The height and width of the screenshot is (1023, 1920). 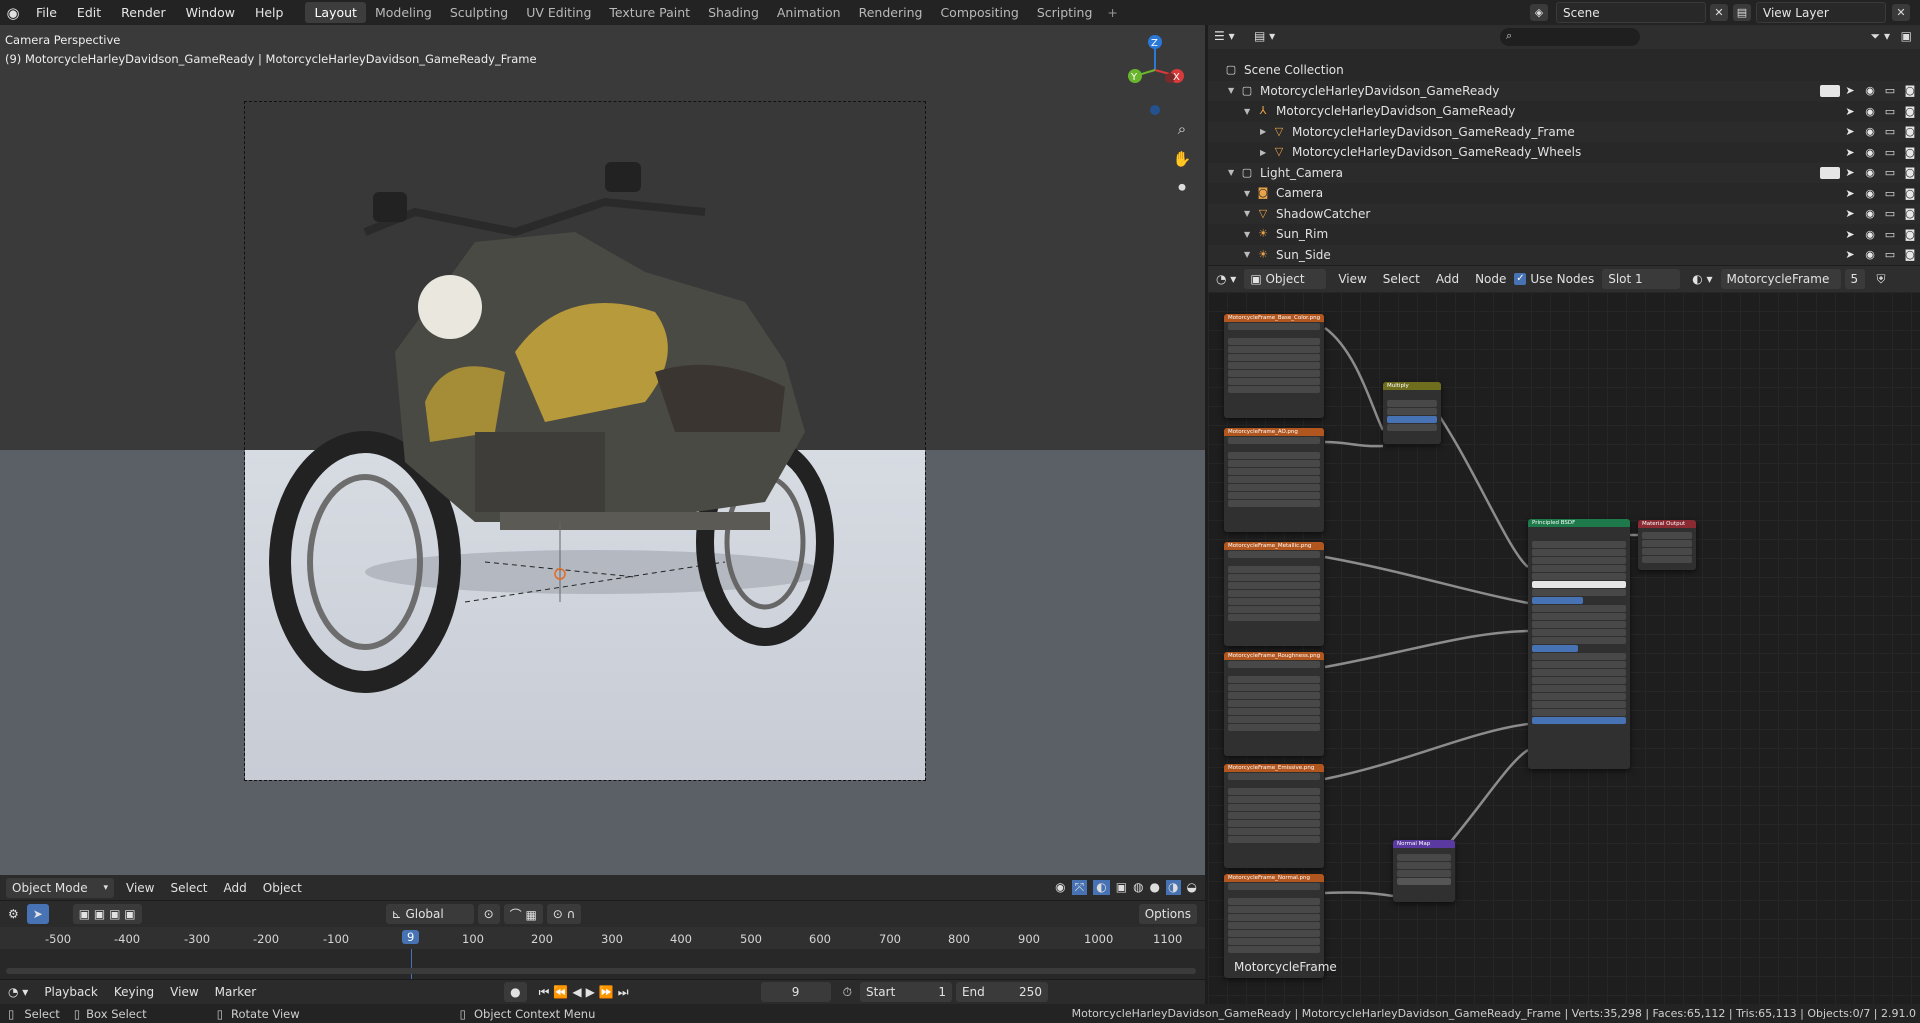 What do you see at coordinates (1520, 279) in the screenshot?
I see `use-nodes-checkbox: ✓` at bounding box center [1520, 279].